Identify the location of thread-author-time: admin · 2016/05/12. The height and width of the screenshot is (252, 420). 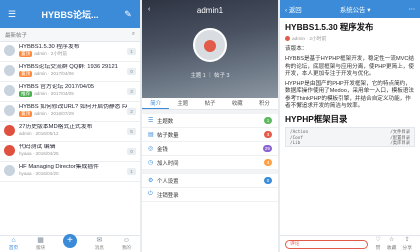
(39, 133).